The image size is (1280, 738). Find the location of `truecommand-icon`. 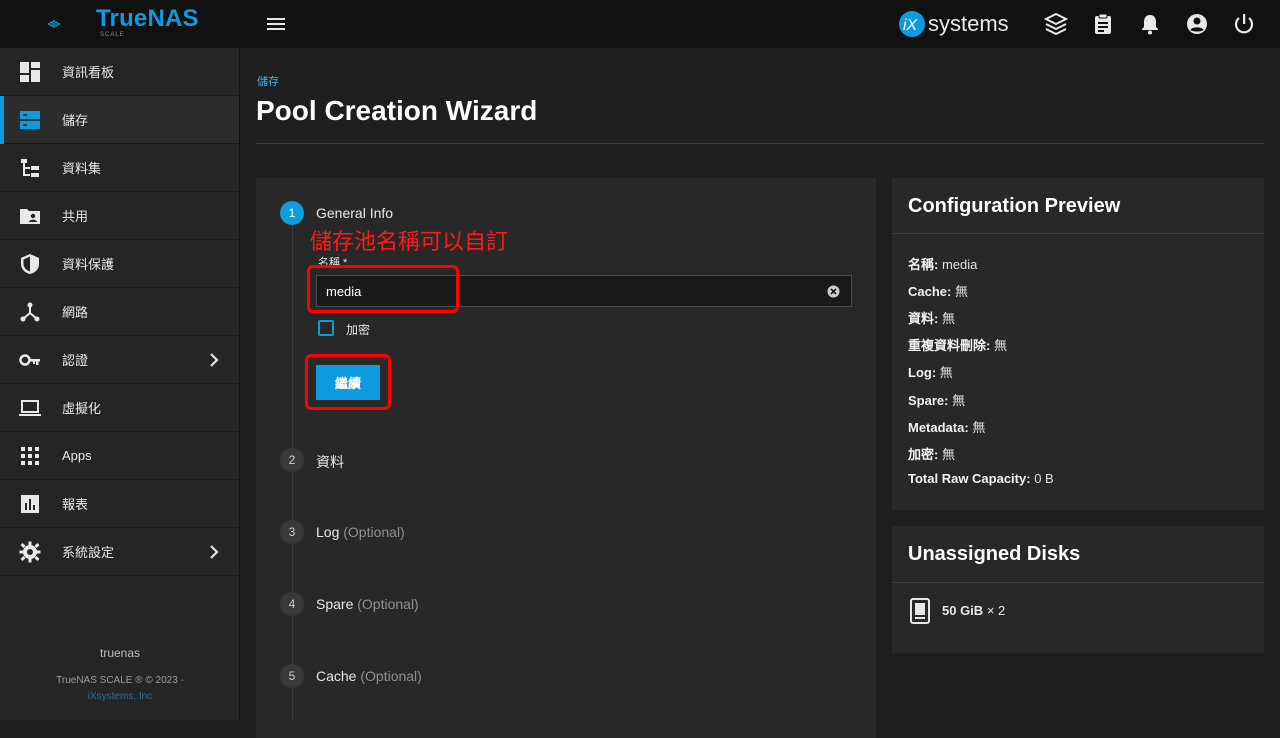

truecommand-icon is located at coordinates (1056, 24).